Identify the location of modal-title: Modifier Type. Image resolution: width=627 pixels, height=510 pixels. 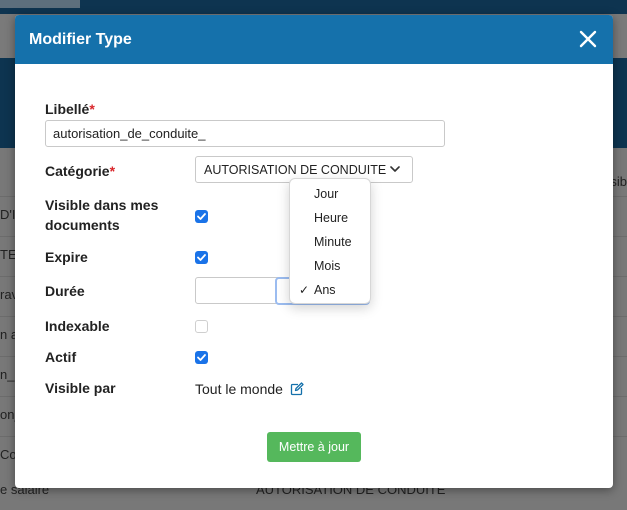
(80, 39).